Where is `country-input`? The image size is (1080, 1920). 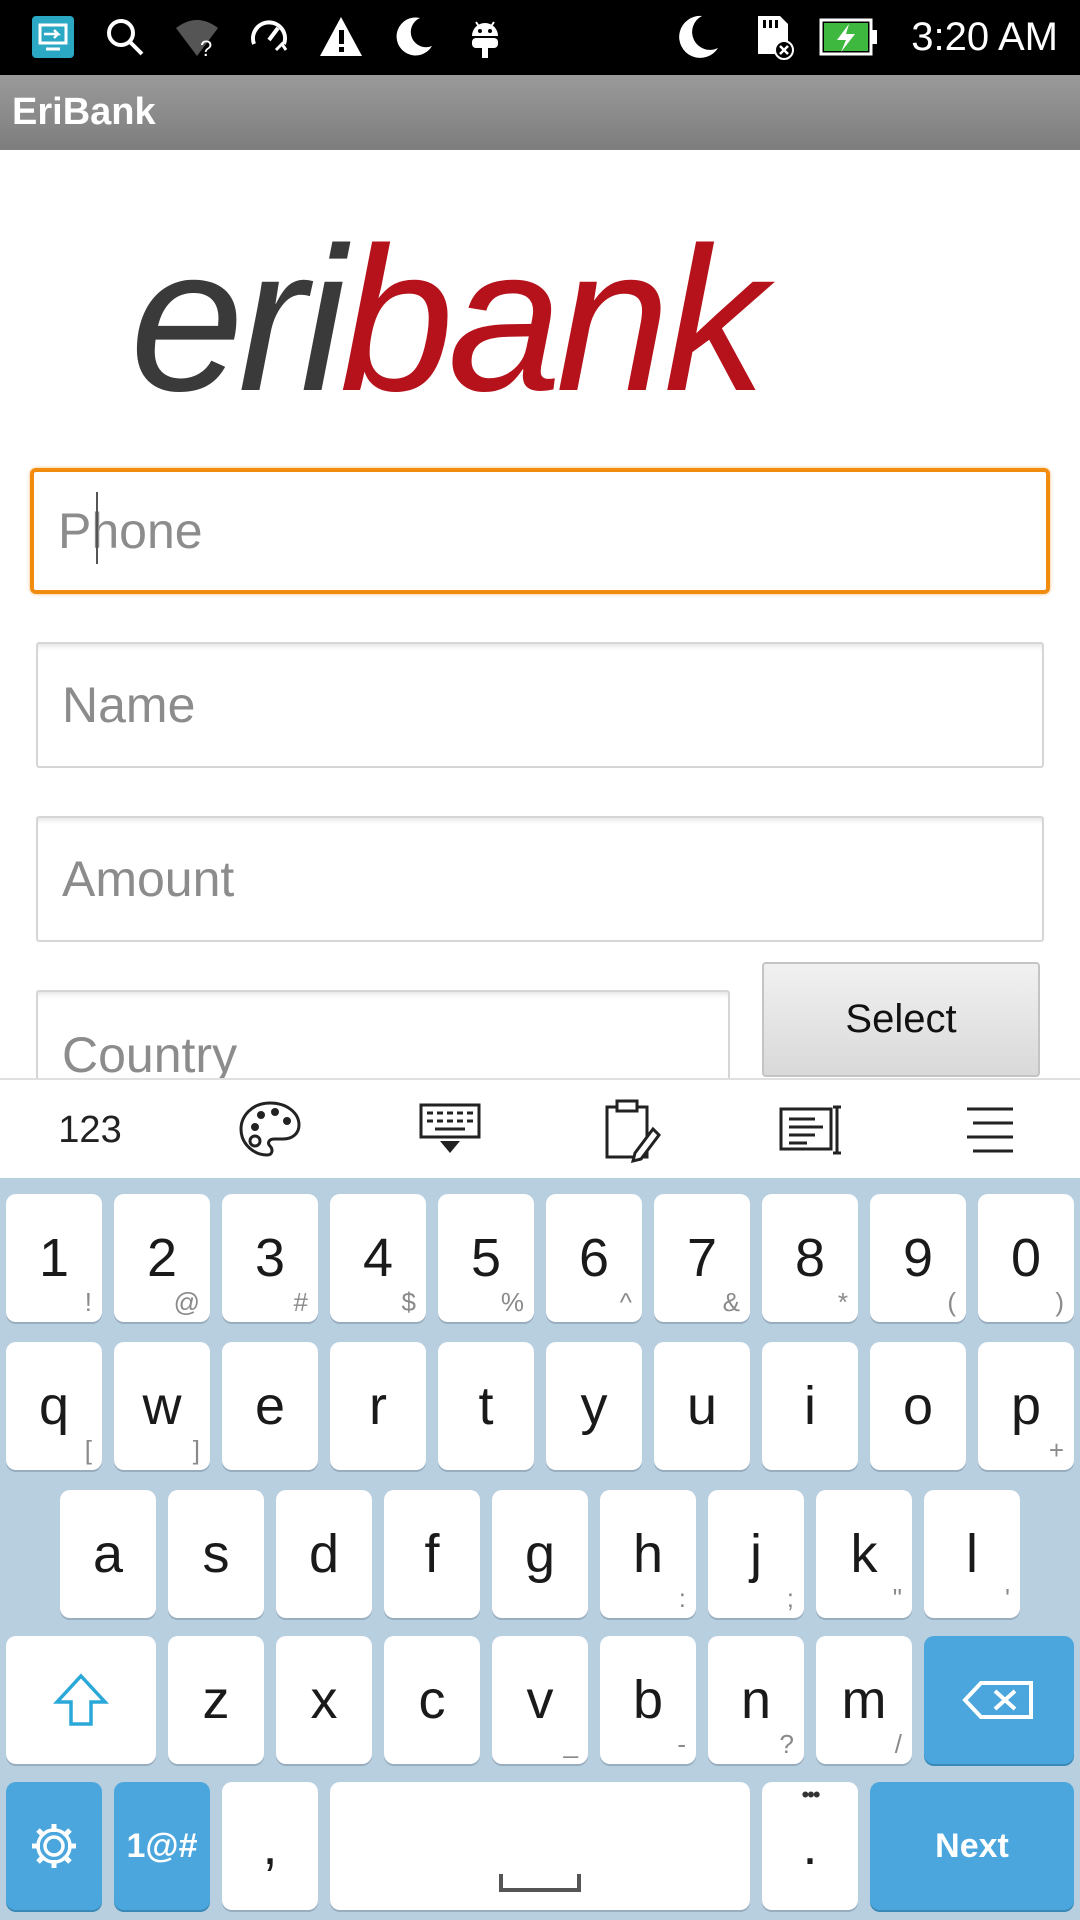
country-input is located at coordinates (383, 1041).